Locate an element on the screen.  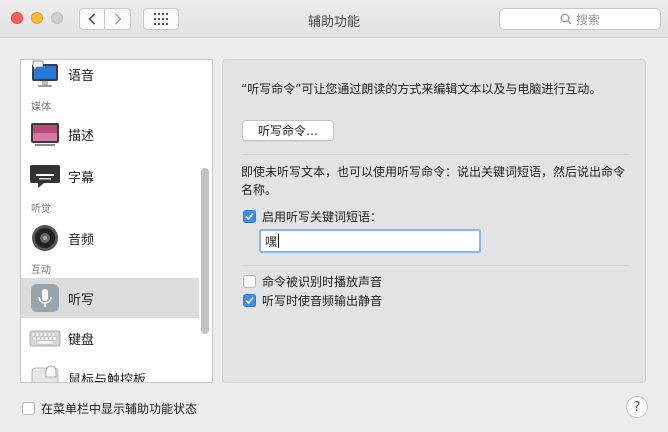
checkbox-label: 在菜单栏中显示辅助功能状态 is located at coordinates (119, 409).